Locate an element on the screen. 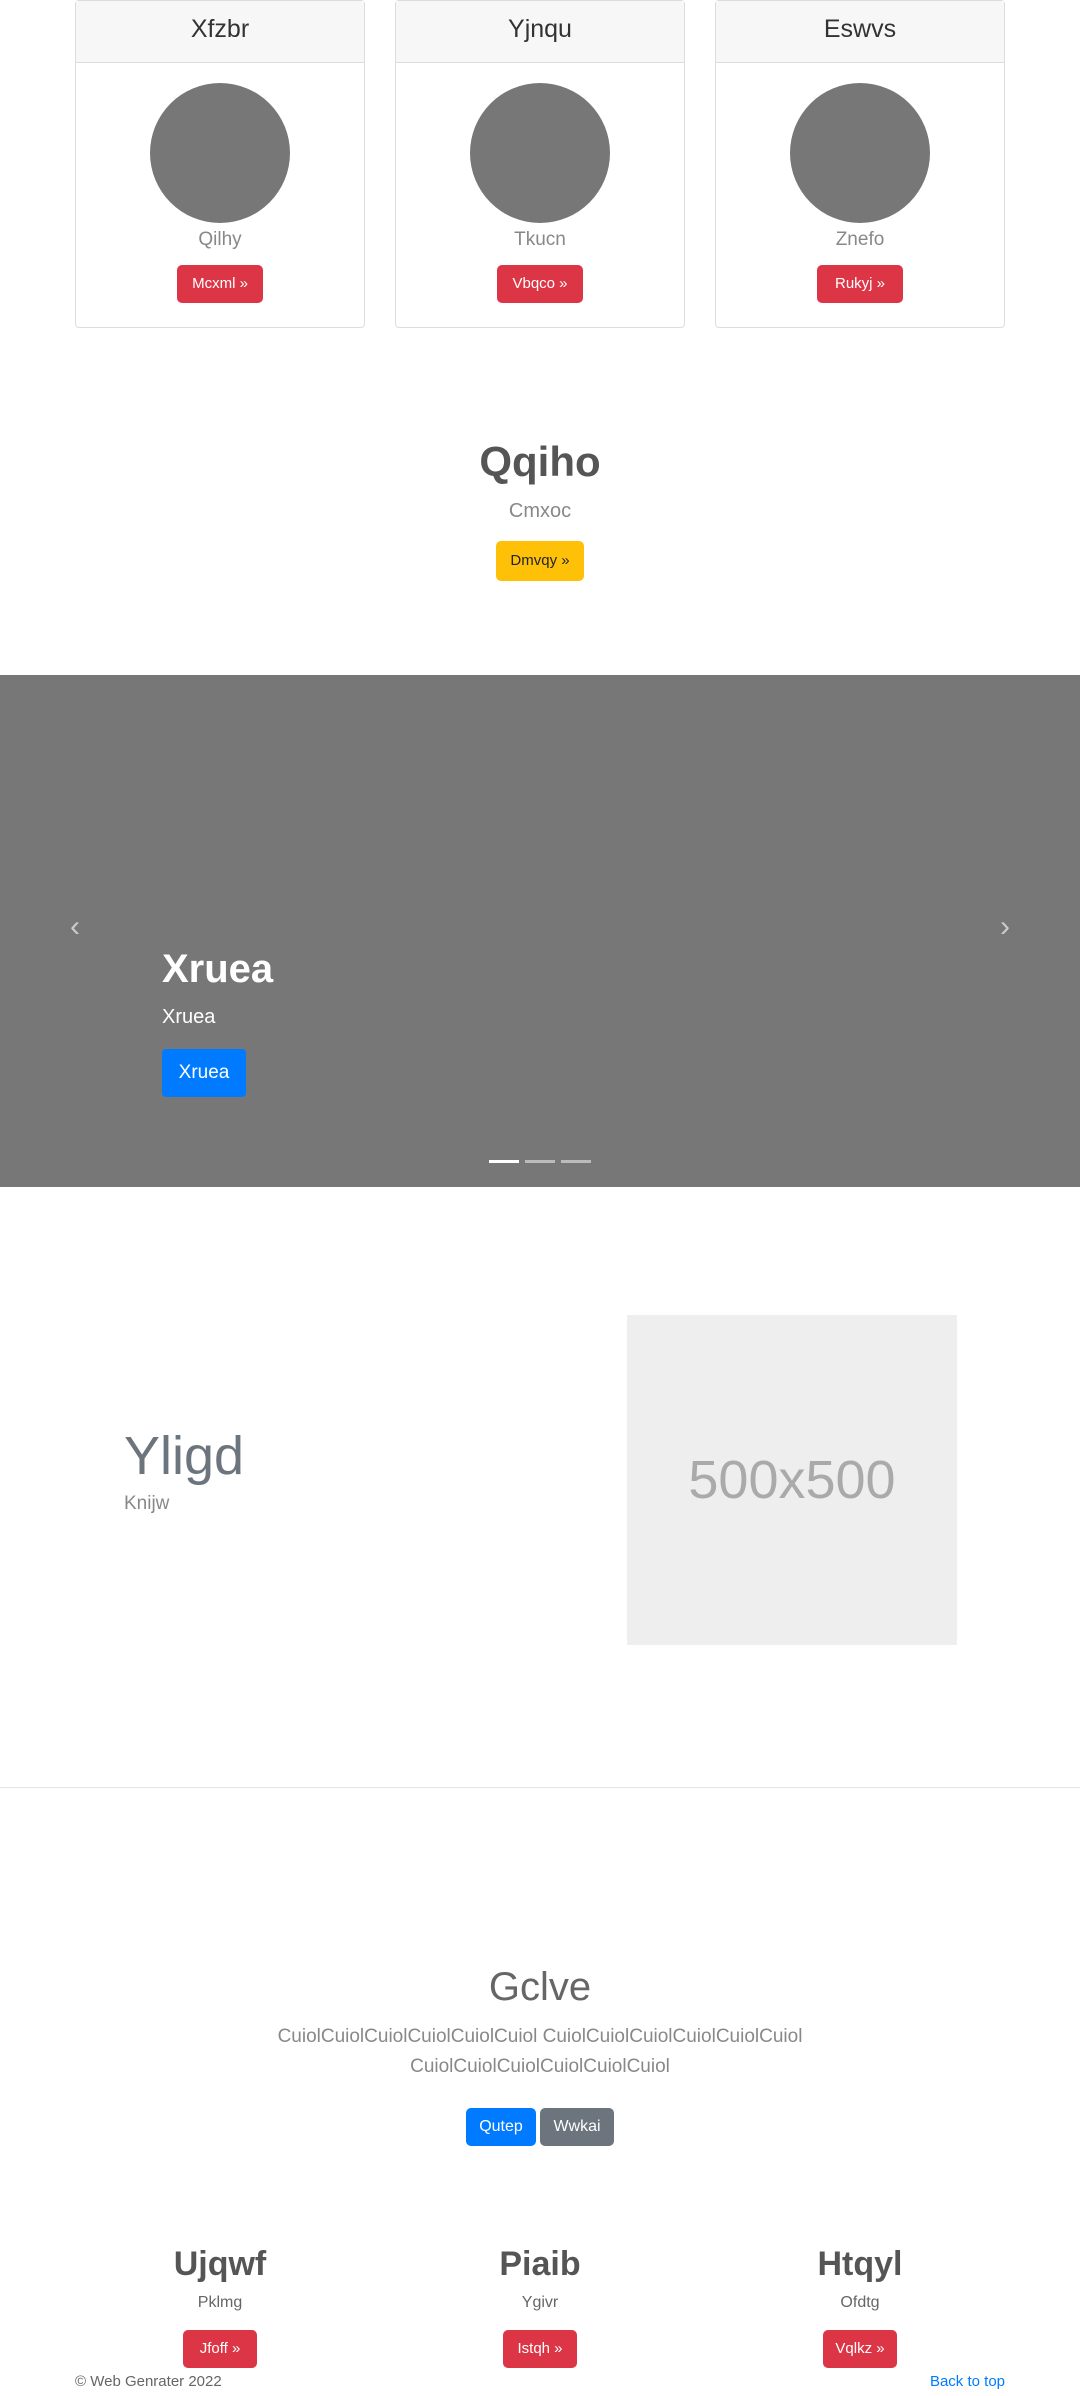  carousel-button: Xruea is located at coordinates (204, 1073).